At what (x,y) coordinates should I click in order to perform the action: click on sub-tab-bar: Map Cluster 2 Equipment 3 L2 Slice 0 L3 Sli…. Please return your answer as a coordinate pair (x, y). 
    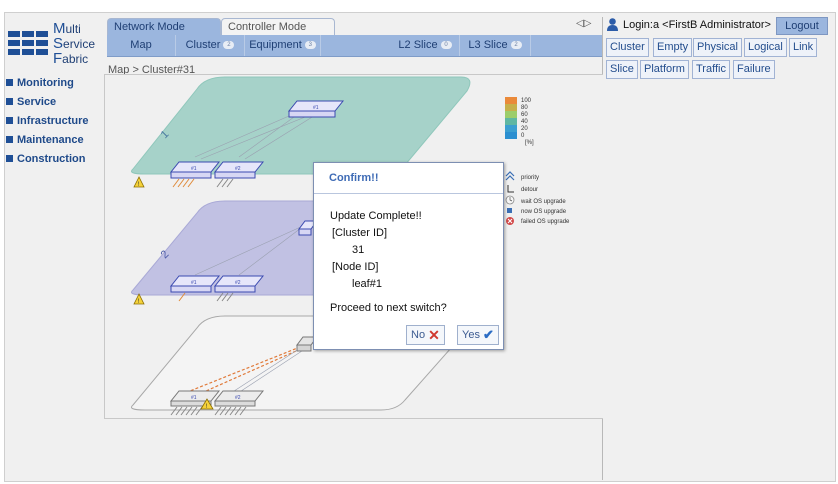
    Looking at the image, I should click on (354, 46).